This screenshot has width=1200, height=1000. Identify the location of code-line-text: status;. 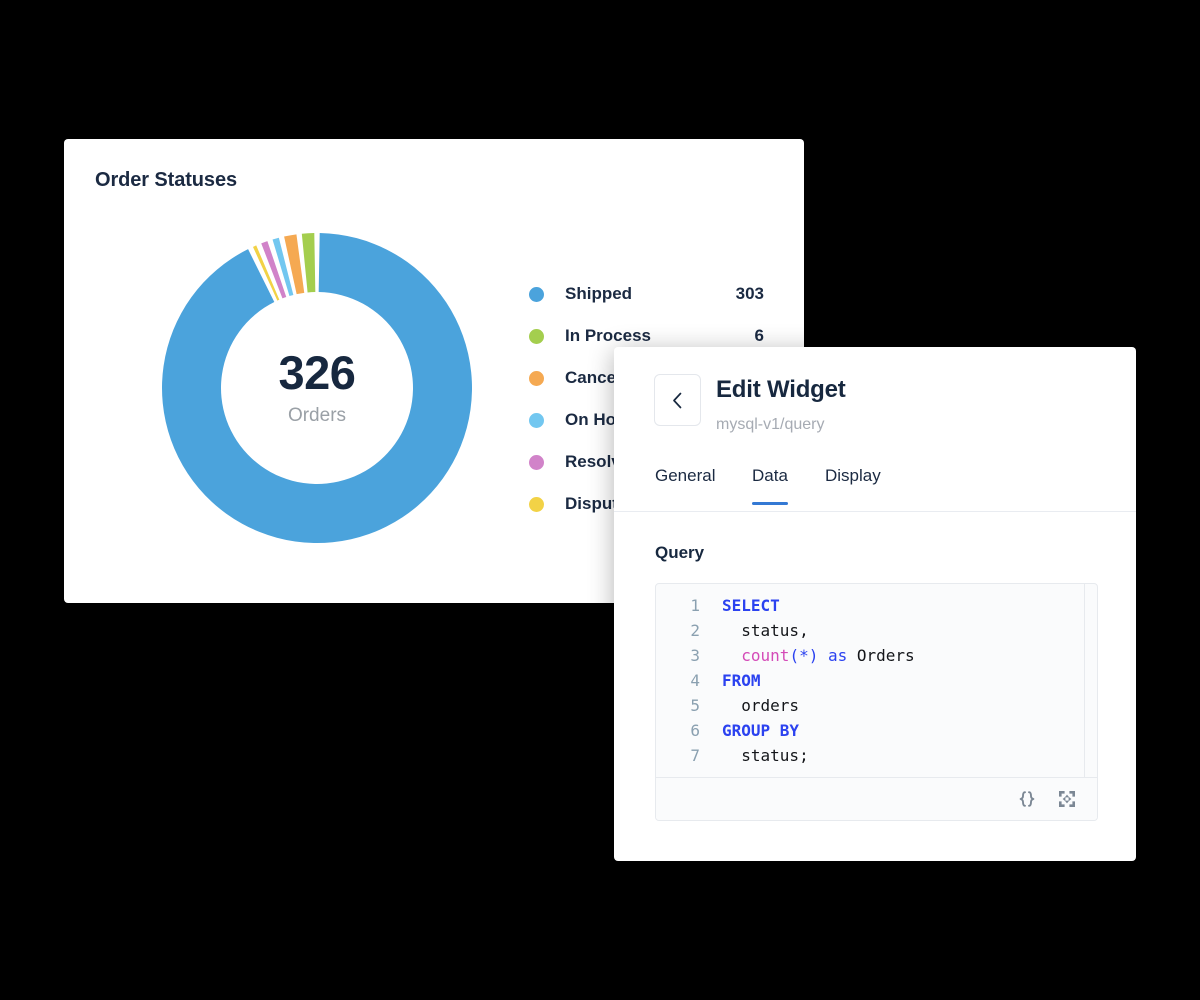
(754, 755).